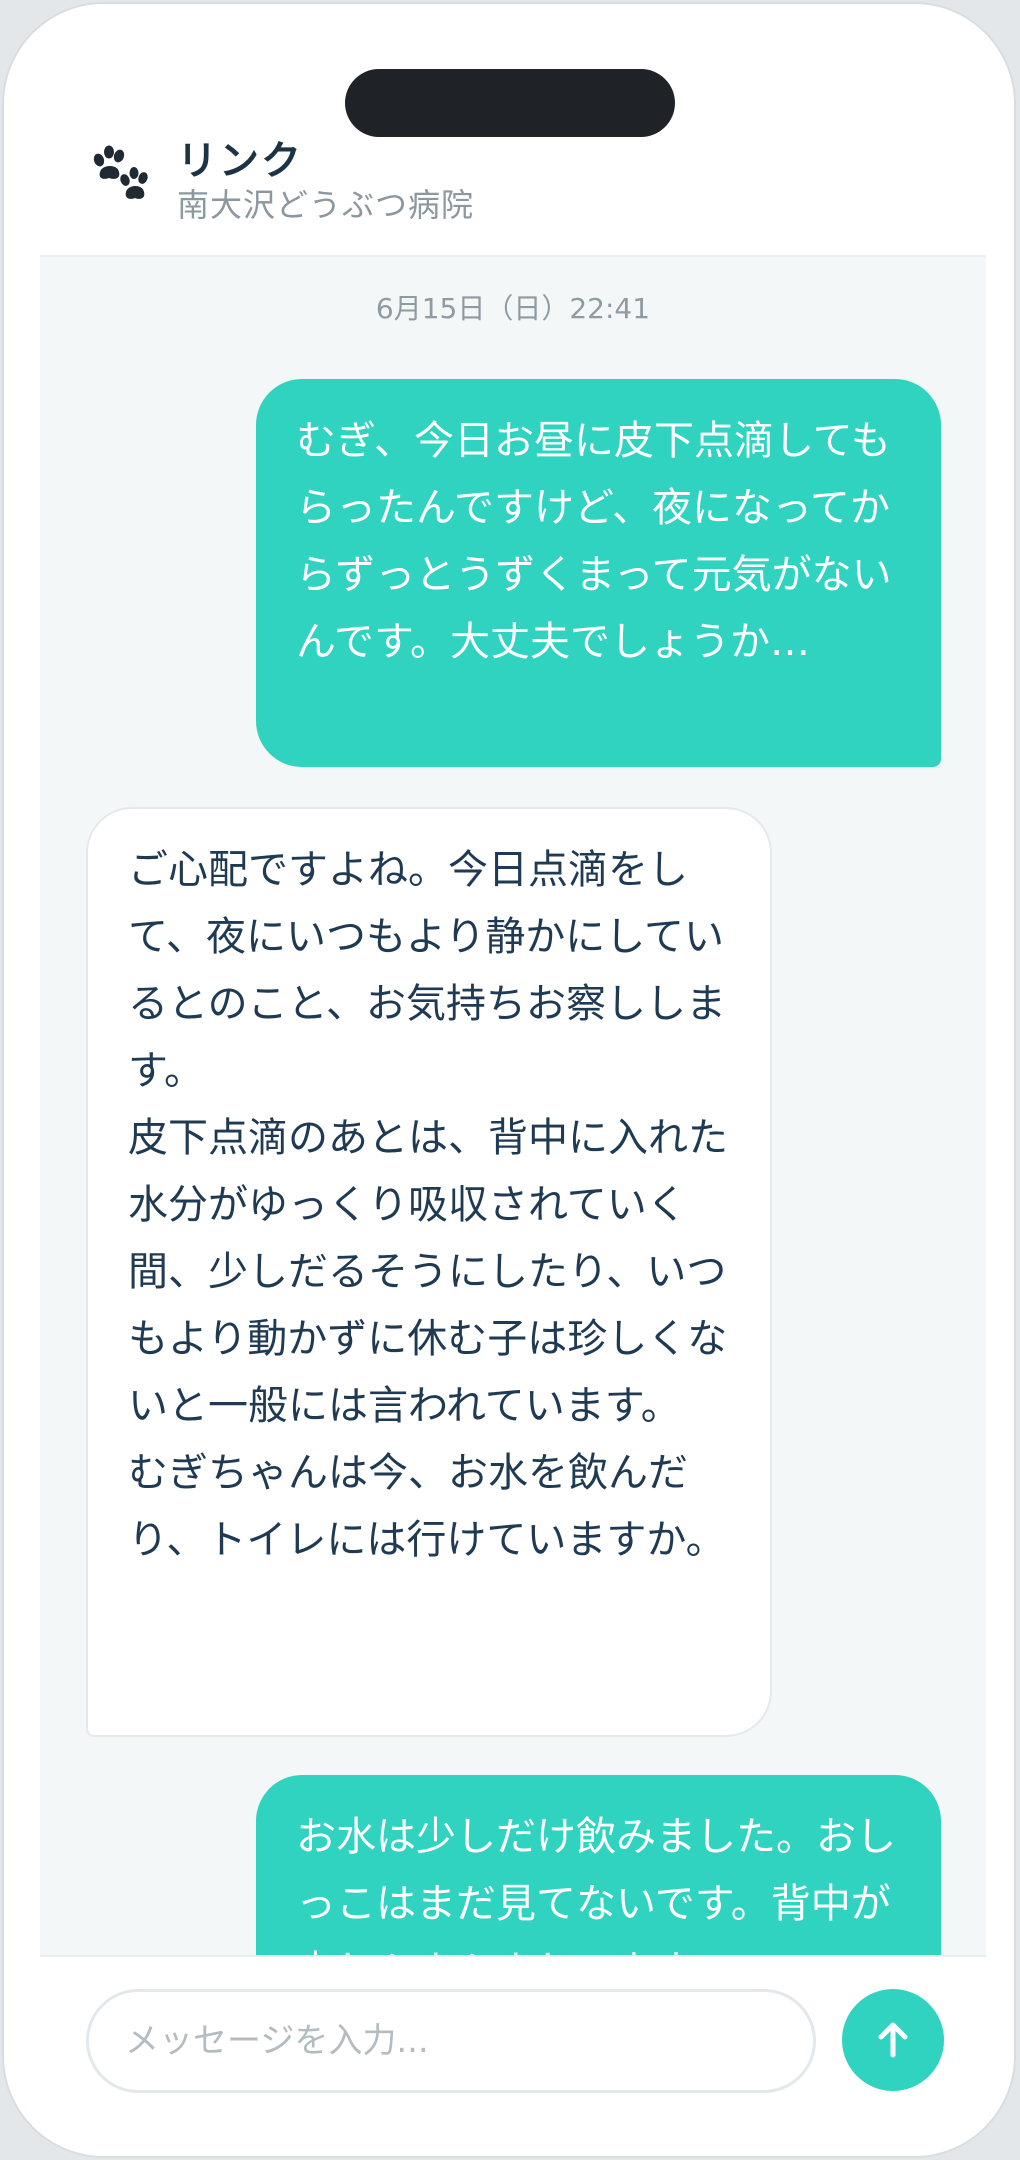 This screenshot has width=1020, height=2160. I want to click on paw-icon, so click(120, 174).